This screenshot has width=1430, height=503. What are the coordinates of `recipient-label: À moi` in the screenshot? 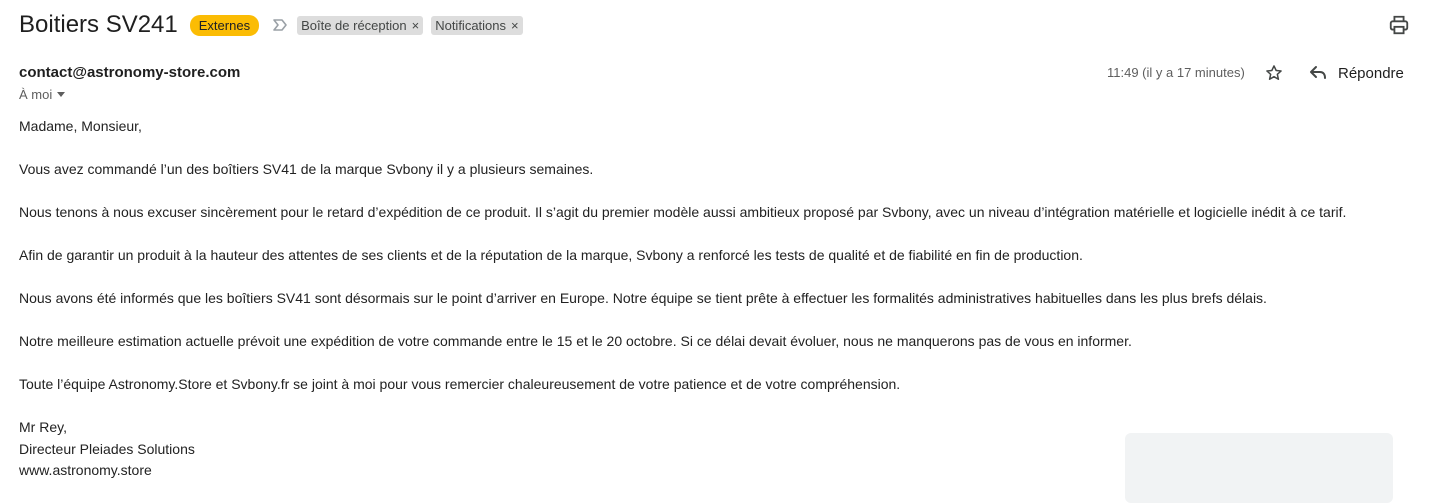 It's located at (36, 94).